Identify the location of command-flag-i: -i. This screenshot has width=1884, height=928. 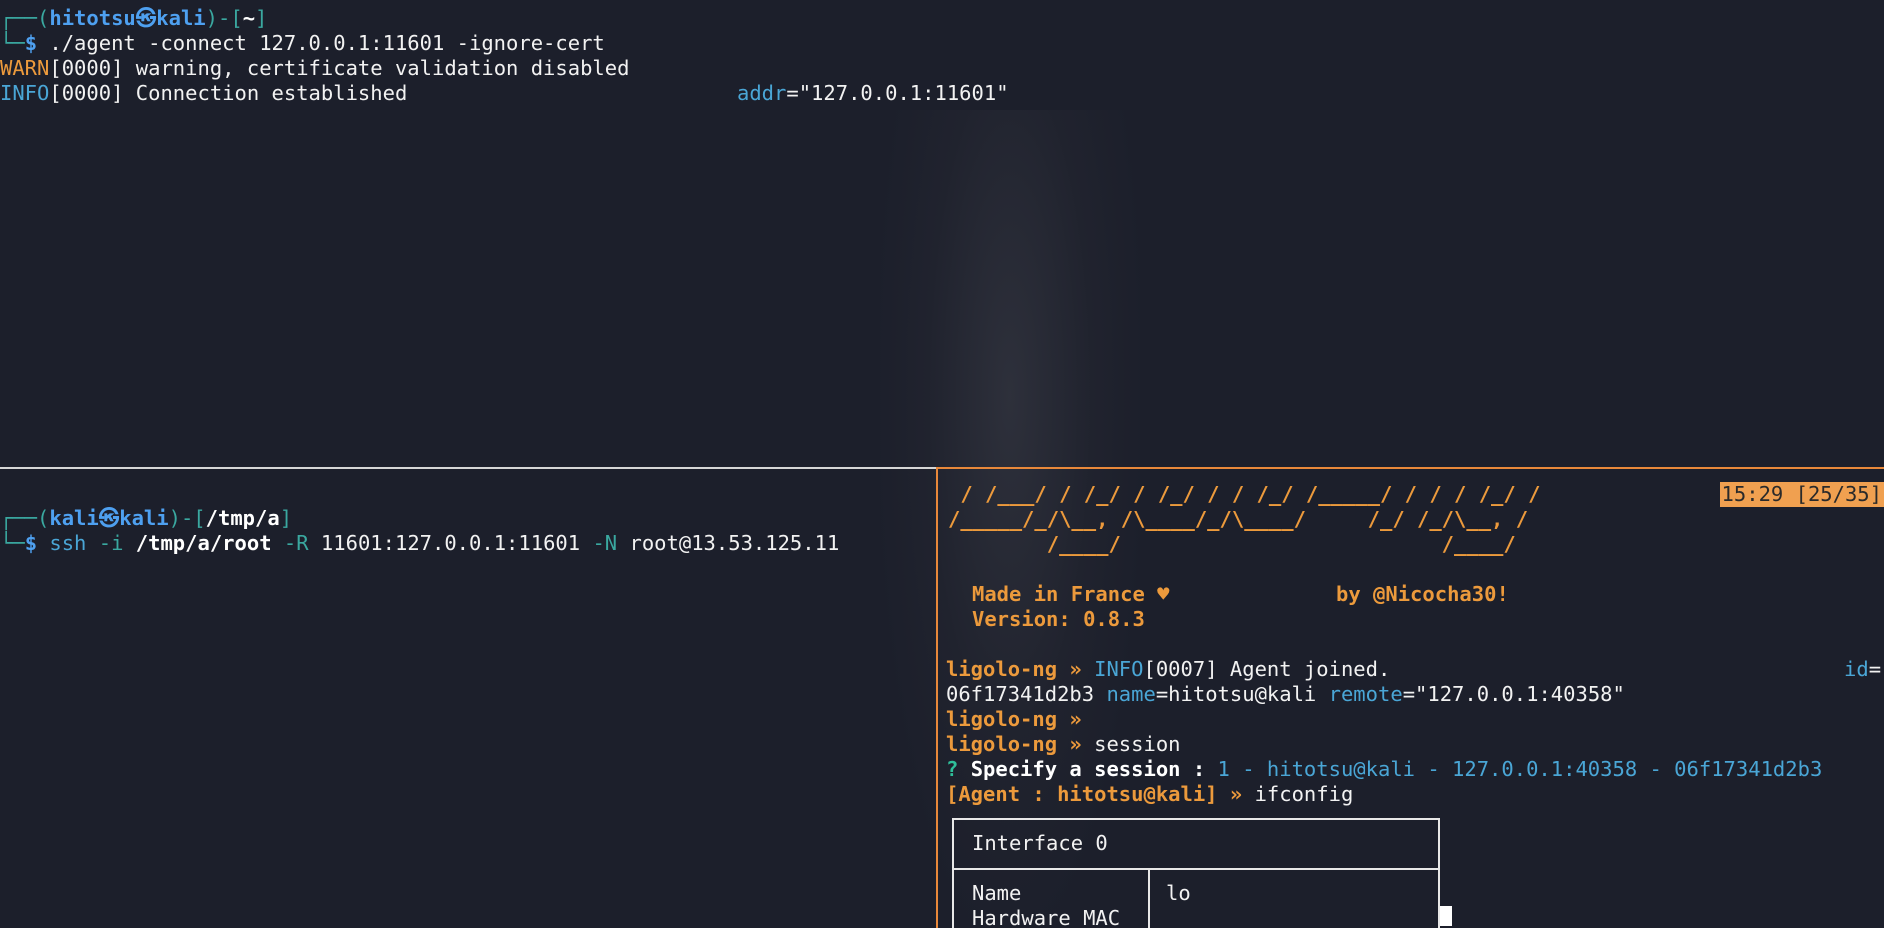
(111, 543).